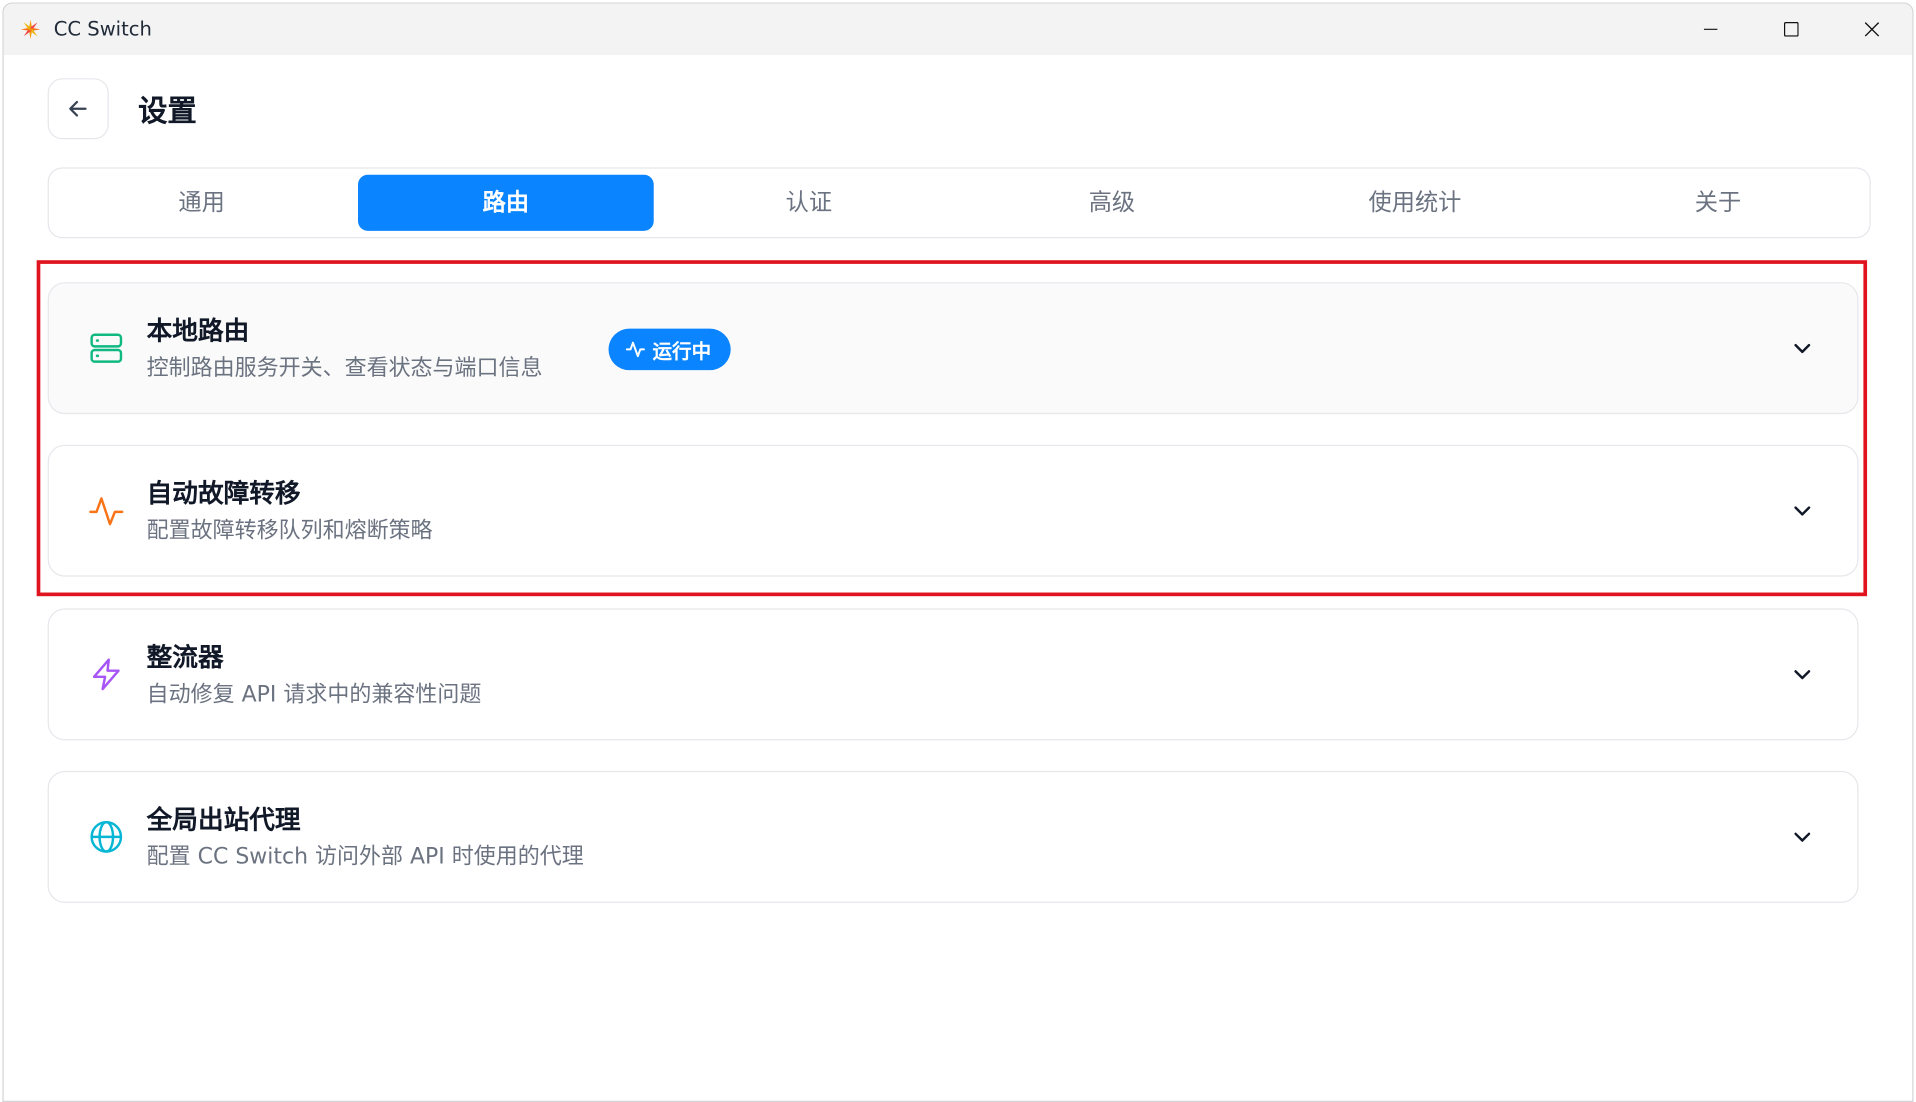 The image size is (1916, 1102). Describe the element at coordinates (198, 331) in the screenshot. I see `section-title: 本地路由` at that location.